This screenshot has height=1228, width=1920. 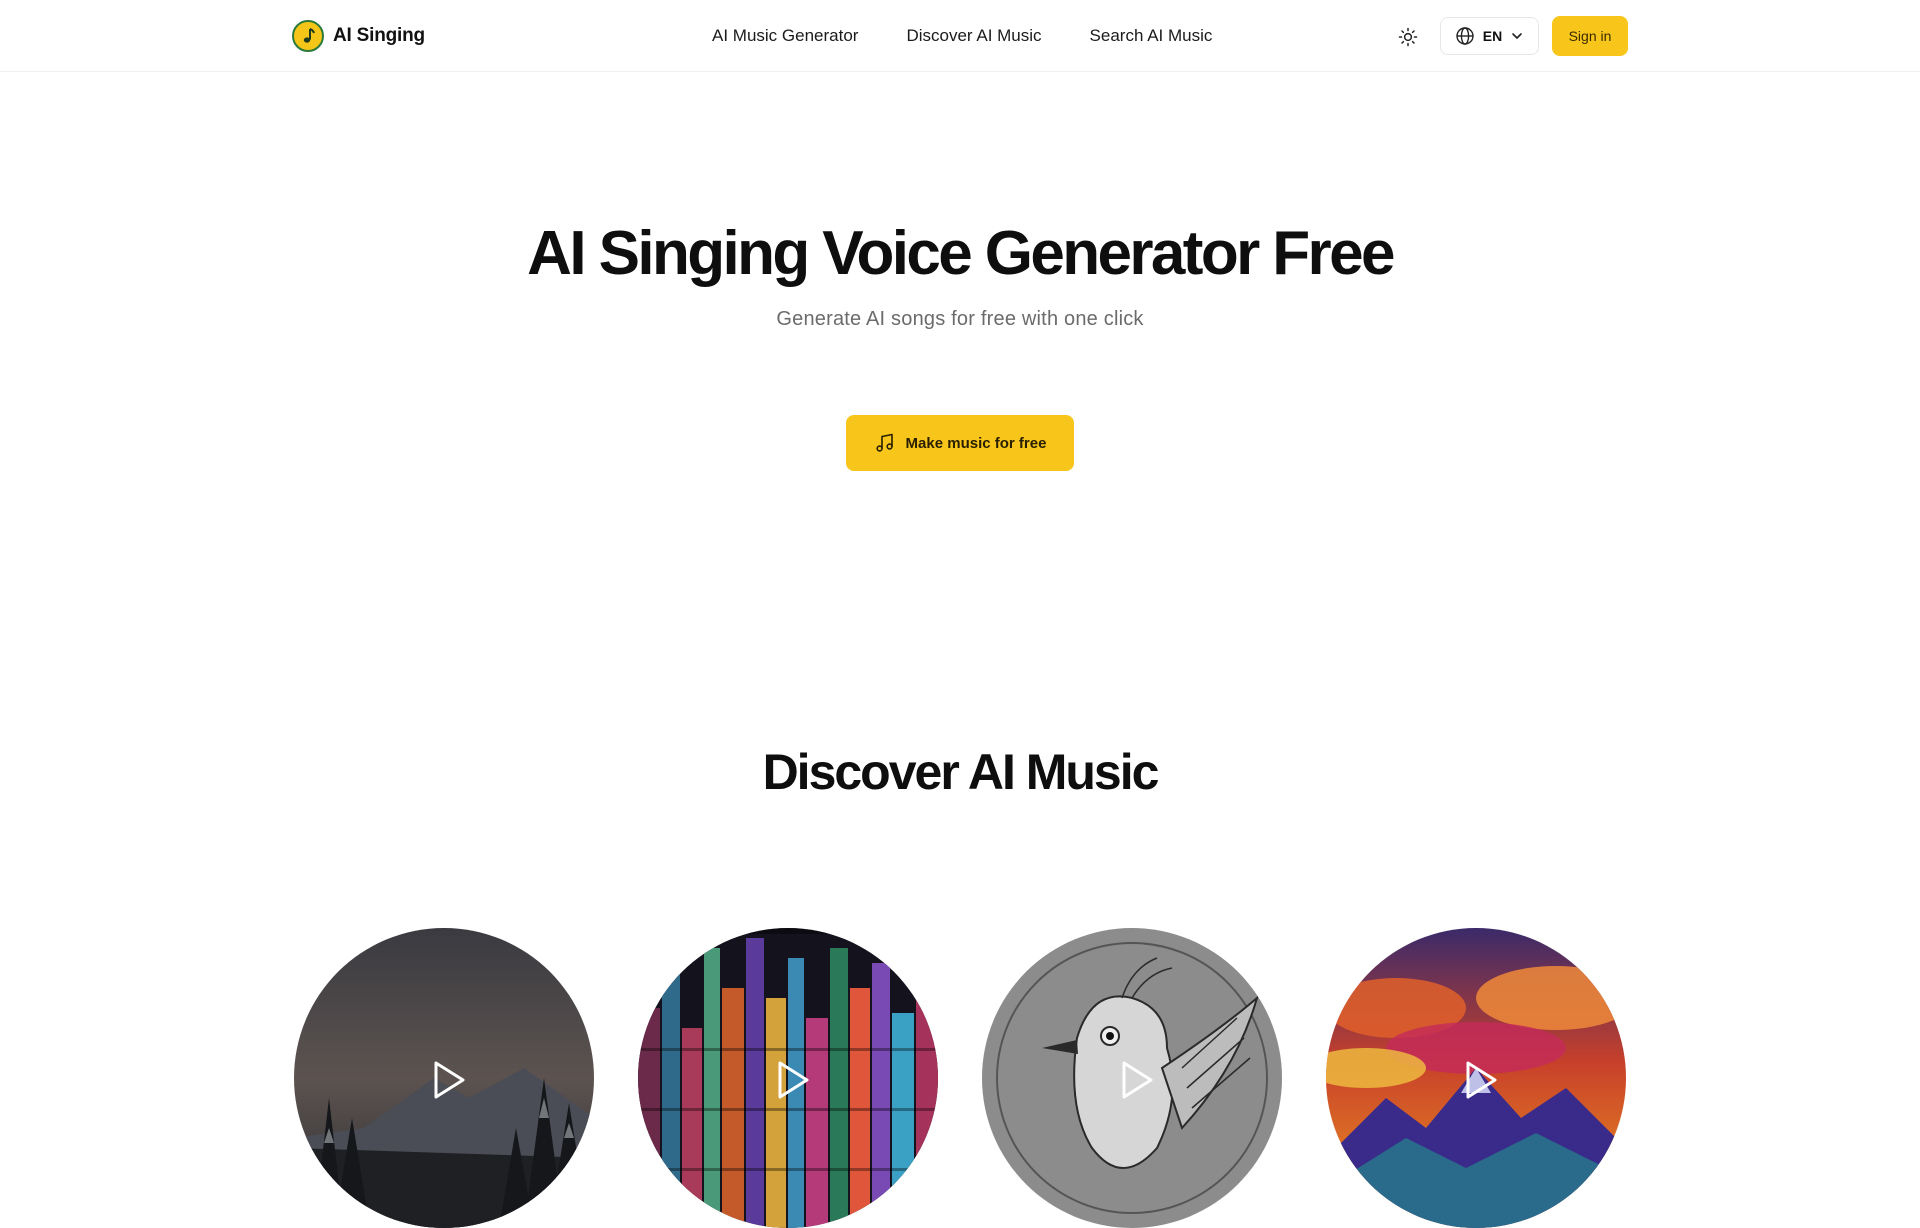 What do you see at coordinates (961, 253) in the screenshot?
I see `hero-title: AI Singing Voice Generator Free` at bounding box center [961, 253].